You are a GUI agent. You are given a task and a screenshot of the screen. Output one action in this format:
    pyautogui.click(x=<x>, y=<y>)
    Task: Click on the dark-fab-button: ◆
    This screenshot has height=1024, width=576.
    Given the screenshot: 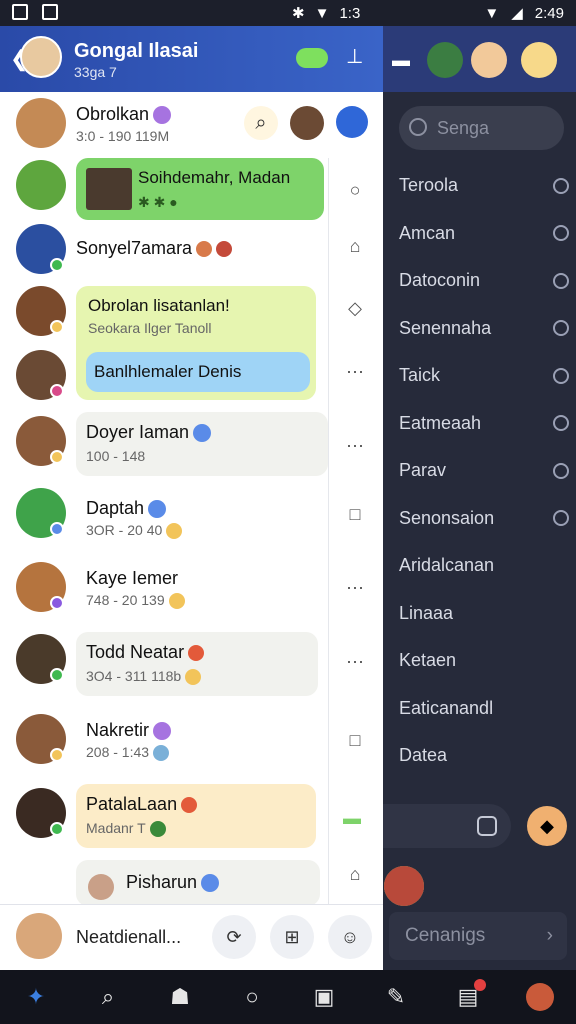 What is the action you would take?
    pyautogui.click(x=547, y=826)
    